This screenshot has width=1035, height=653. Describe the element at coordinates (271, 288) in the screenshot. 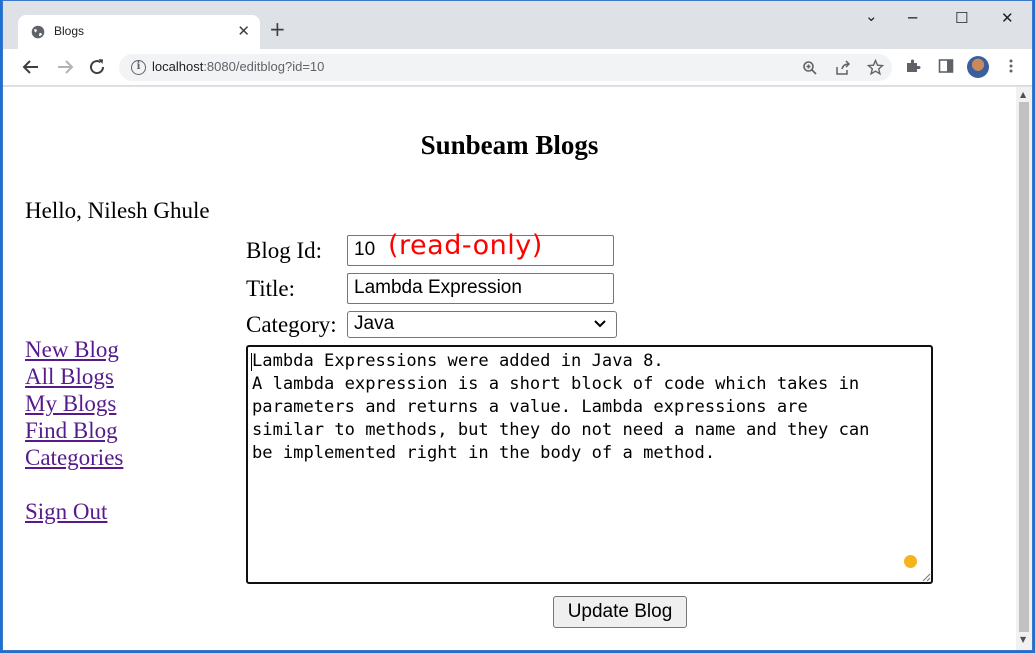

I see `title-label: Title:` at that location.